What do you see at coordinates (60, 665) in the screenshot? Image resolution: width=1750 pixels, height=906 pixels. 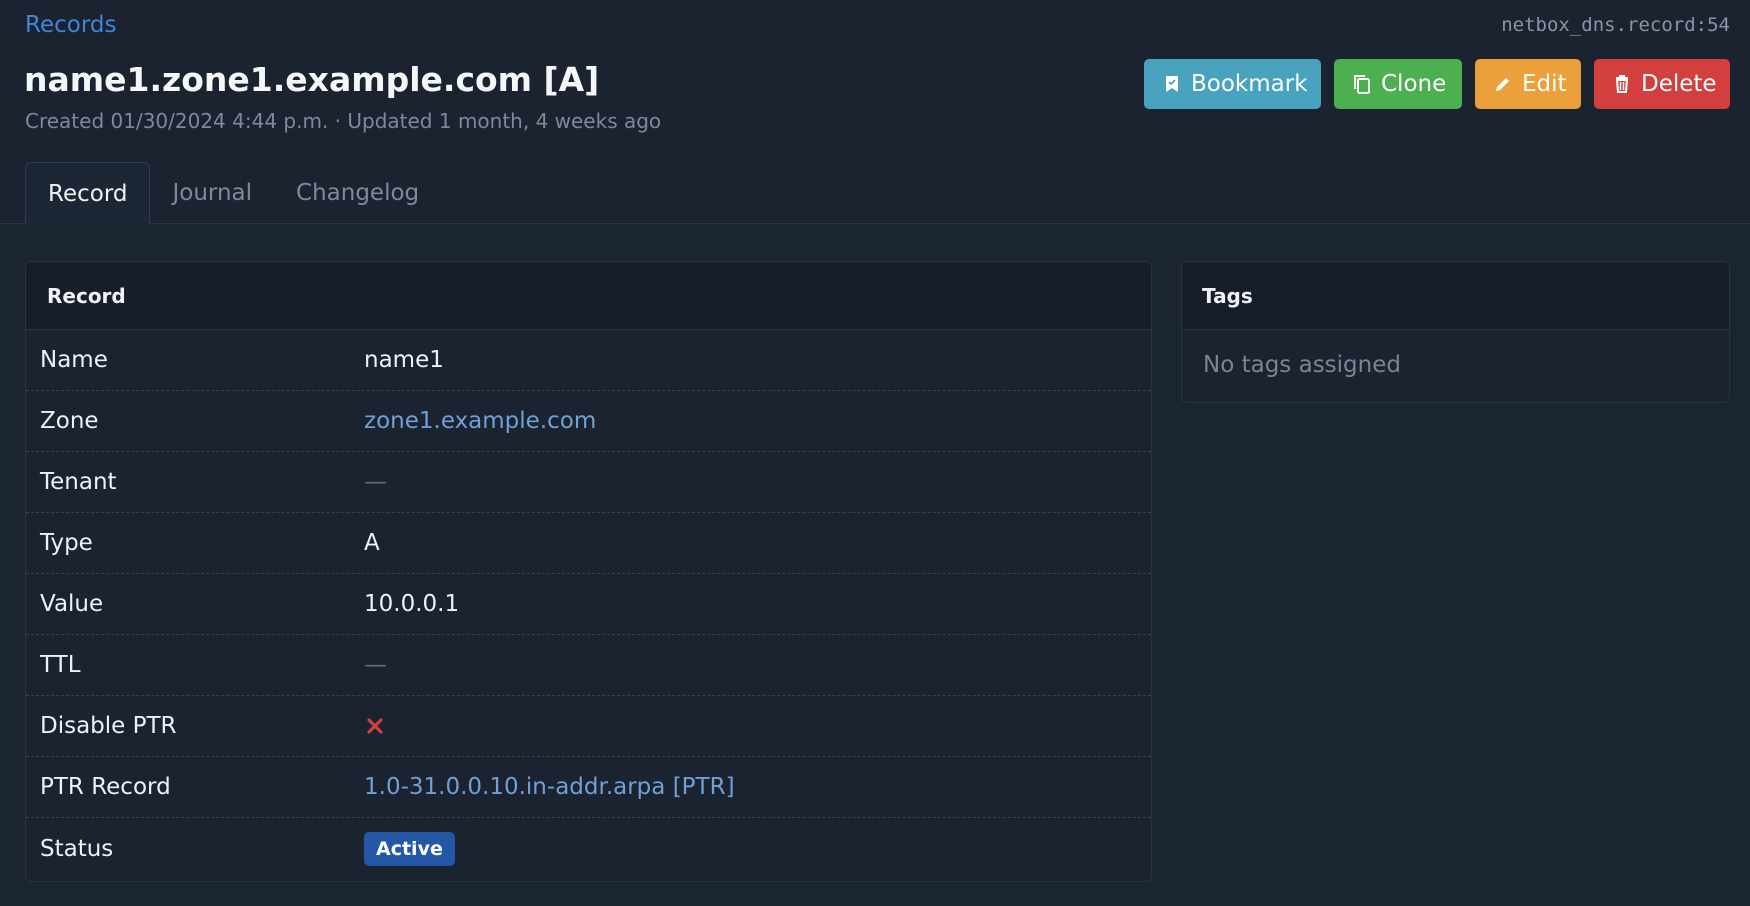 I see `row-label: TTL` at bounding box center [60, 665].